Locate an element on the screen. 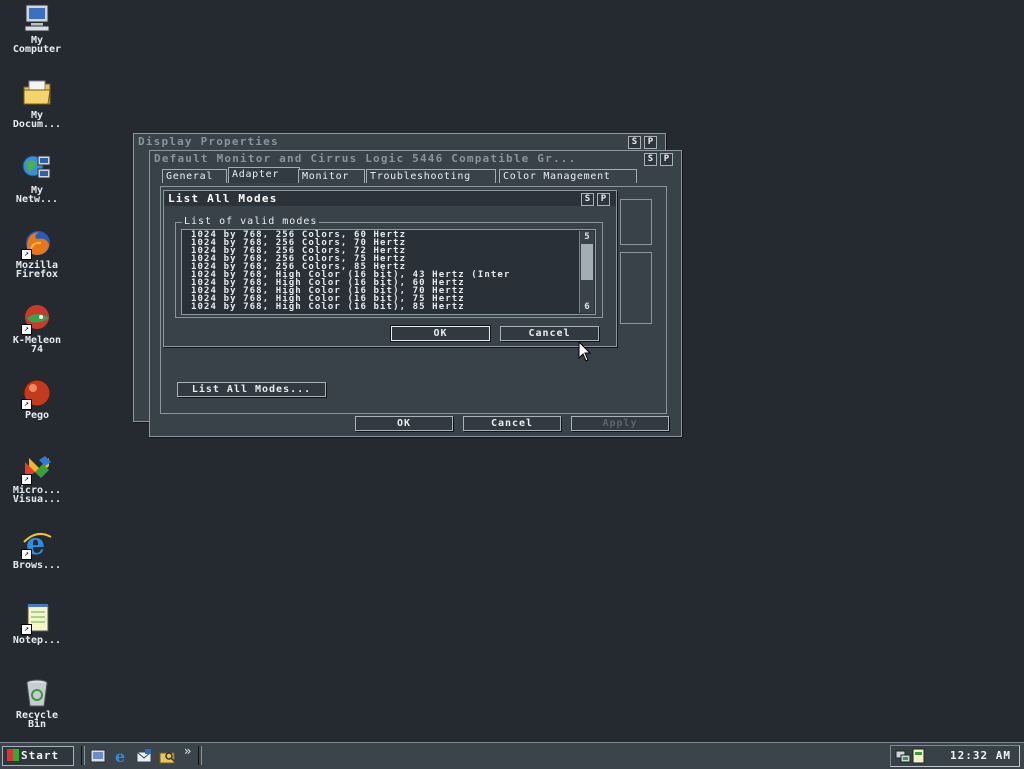  modes-cancel-button: Cancel is located at coordinates (549, 333).